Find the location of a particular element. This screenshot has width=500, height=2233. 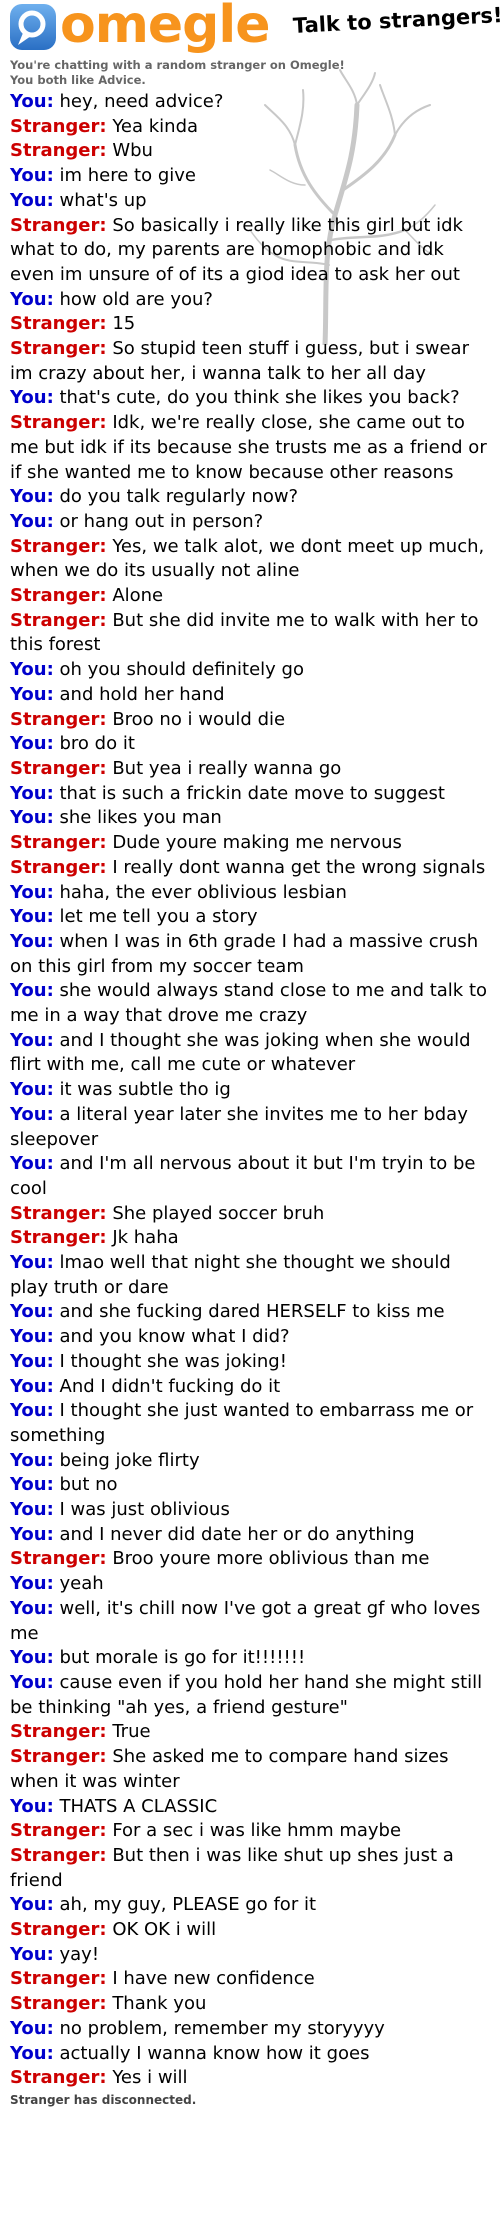

message-text: haha, the ever oblivious lesbian is located at coordinates (203, 892).